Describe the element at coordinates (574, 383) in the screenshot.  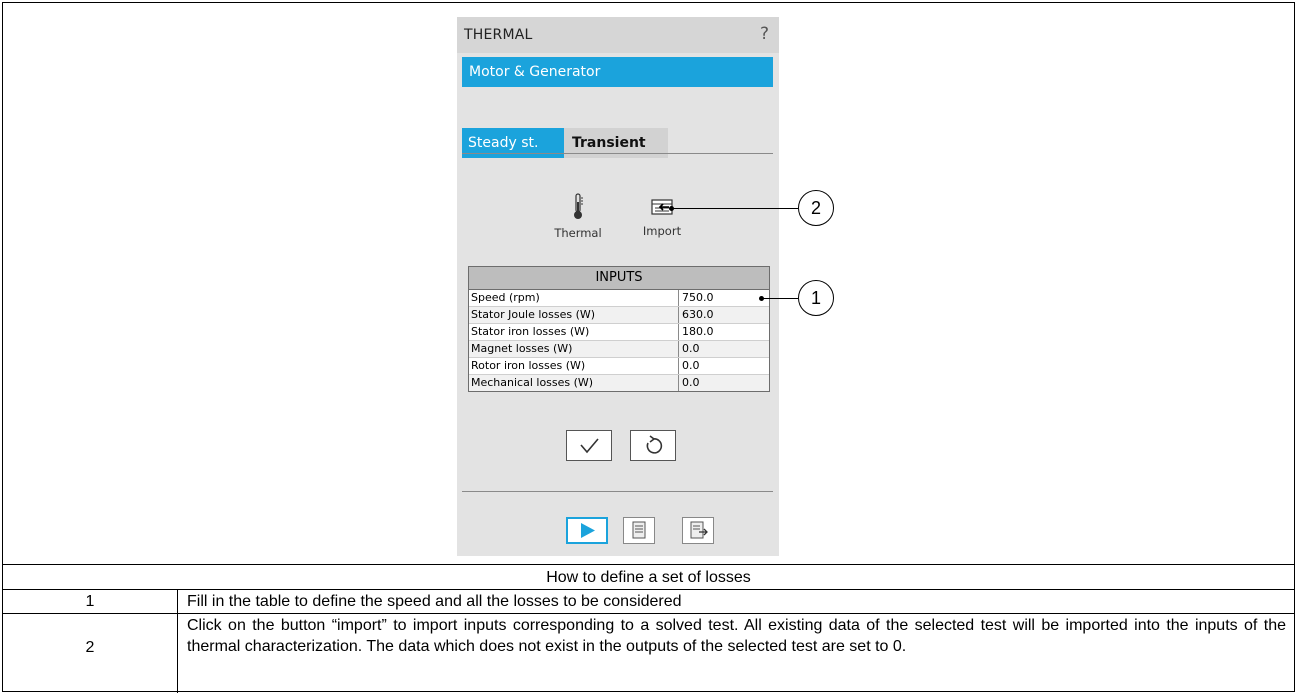
I see `input-label: Mechanical losses (W)` at that location.